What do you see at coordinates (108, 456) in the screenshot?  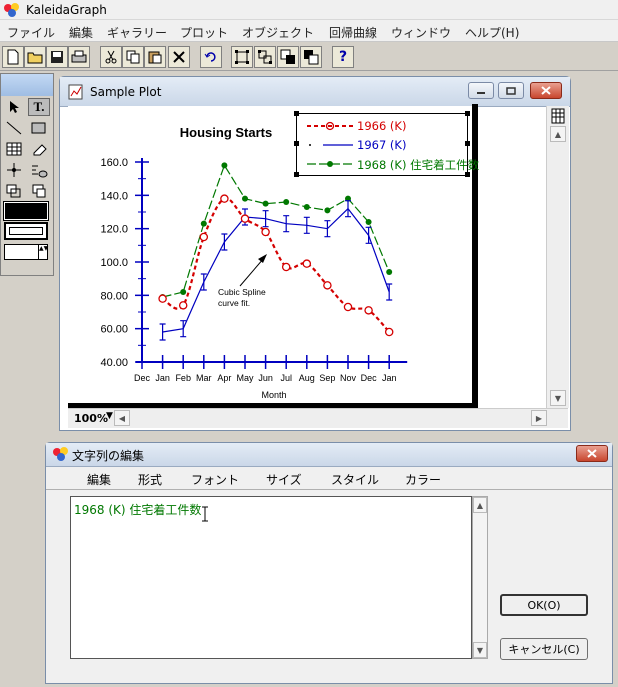 I see `dialog-title: 文字列の編集` at bounding box center [108, 456].